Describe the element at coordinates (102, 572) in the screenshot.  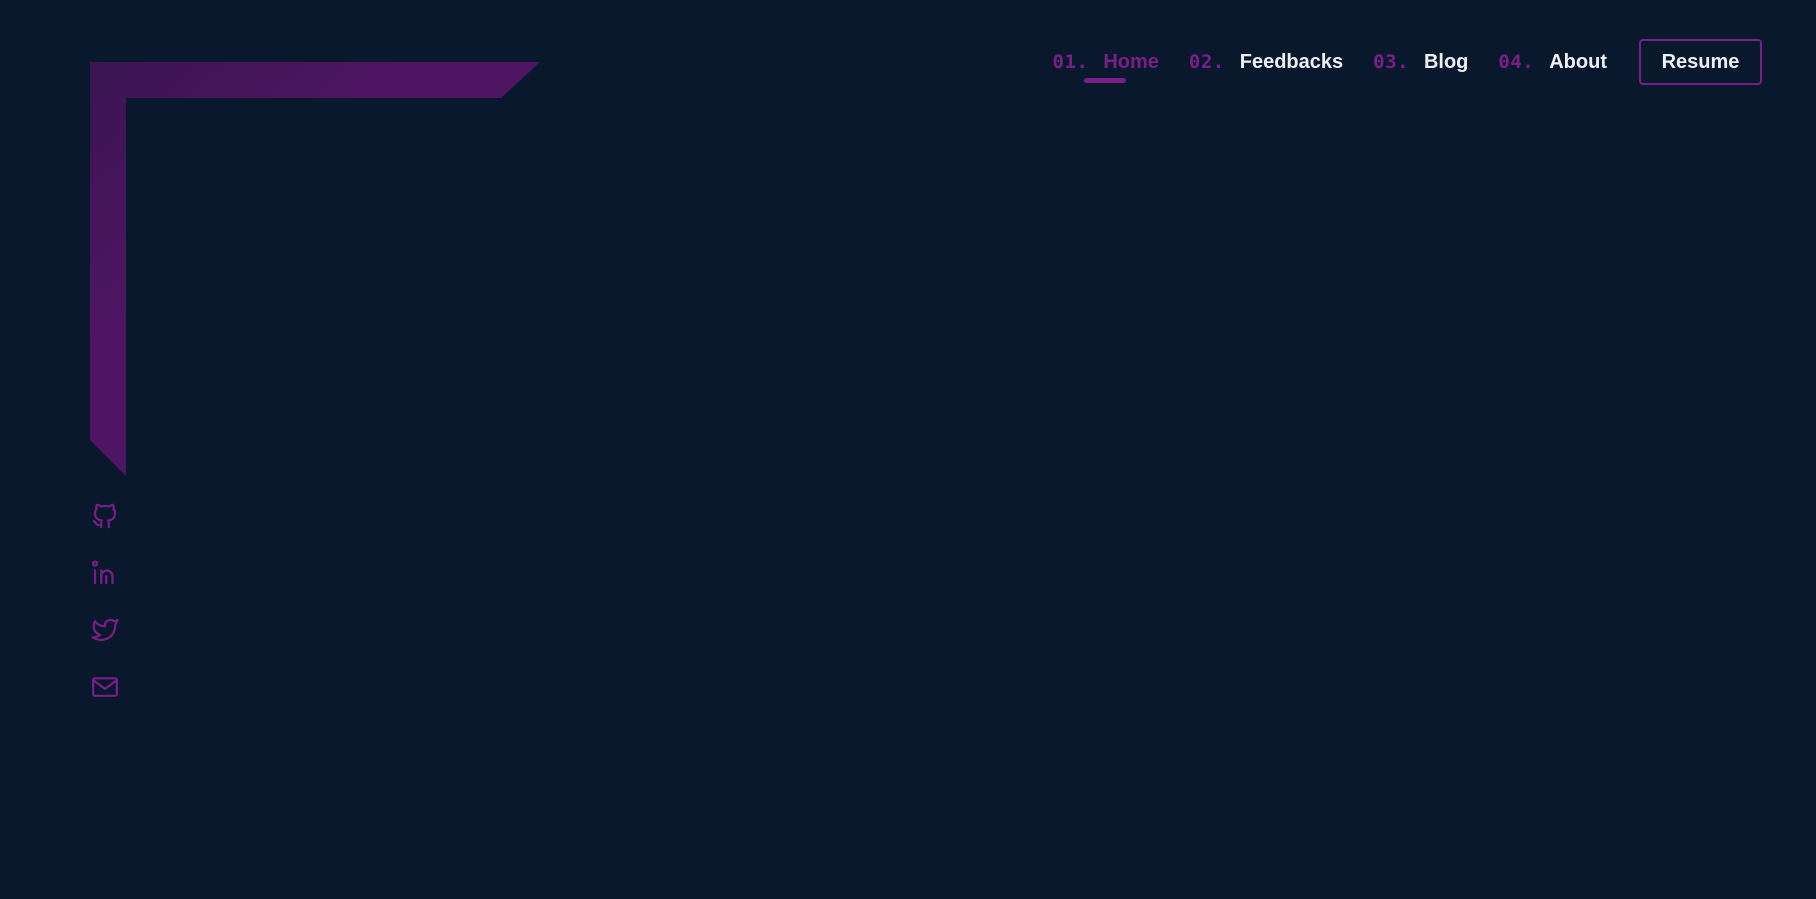
I see `linkedin-icon` at that location.